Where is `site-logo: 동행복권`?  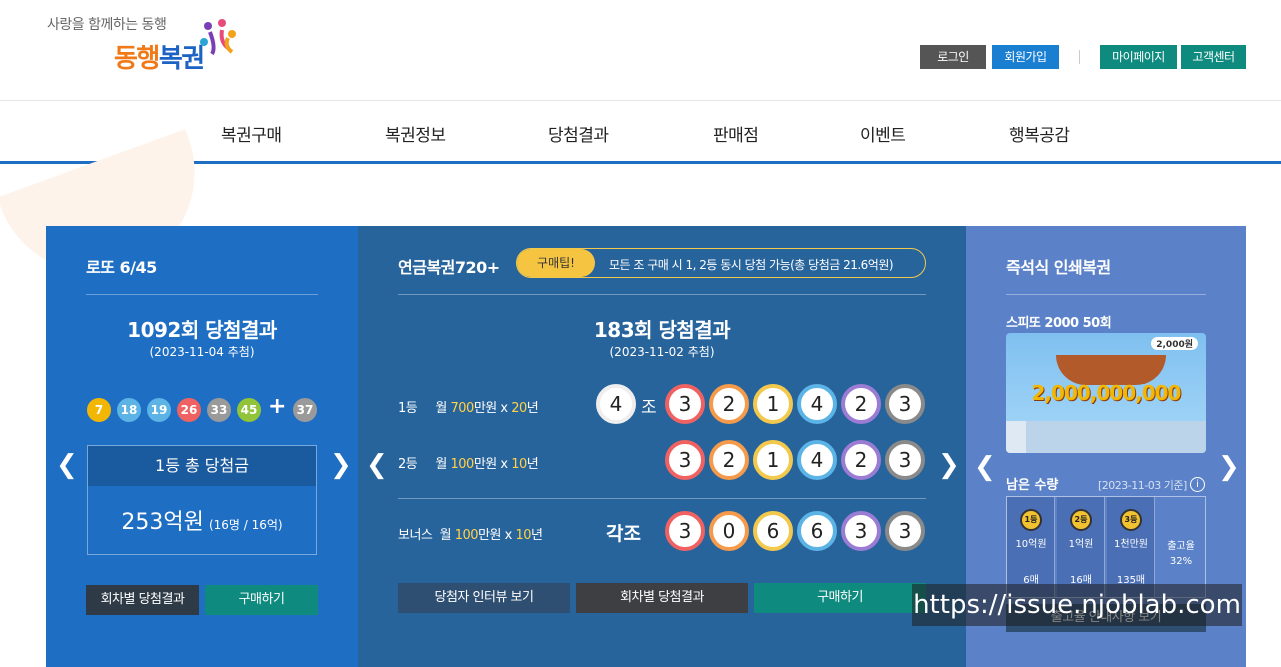 site-logo: 동행복권 is located at coordinates (159, 56).